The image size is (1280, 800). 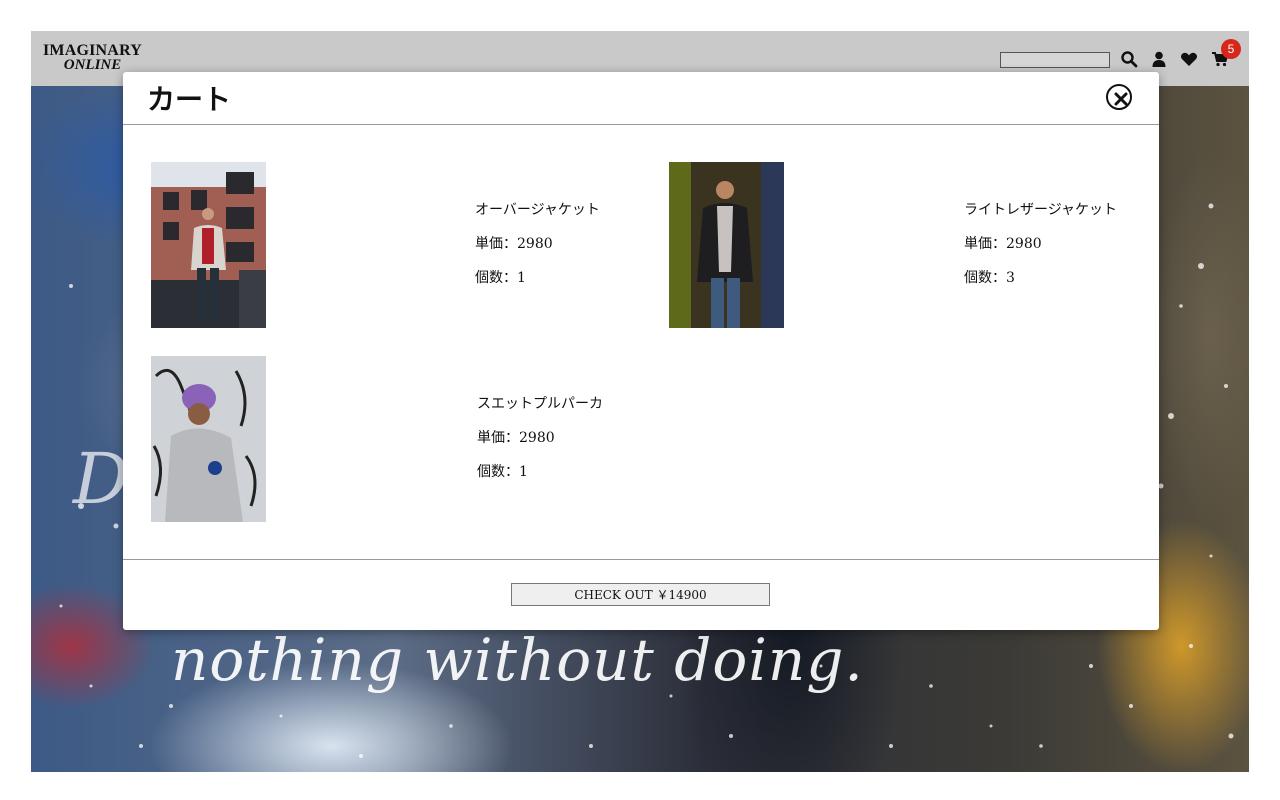 I want to click on modal-divider-bottom, so click(x=641, y=559).